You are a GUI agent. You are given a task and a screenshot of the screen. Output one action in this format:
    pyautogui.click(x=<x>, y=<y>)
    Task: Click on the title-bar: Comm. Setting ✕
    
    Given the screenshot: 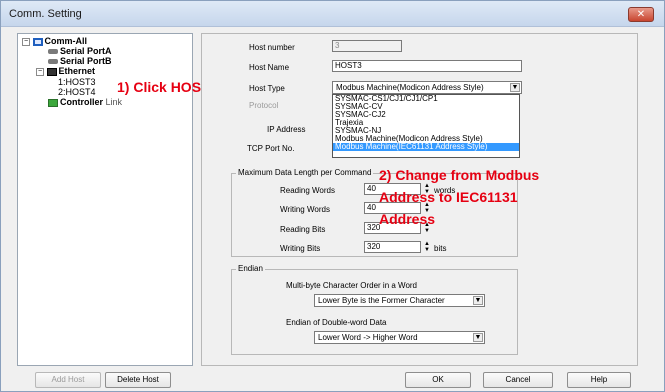 What is the action you would take?
    pyautogui.click(x=332, y=14)
    